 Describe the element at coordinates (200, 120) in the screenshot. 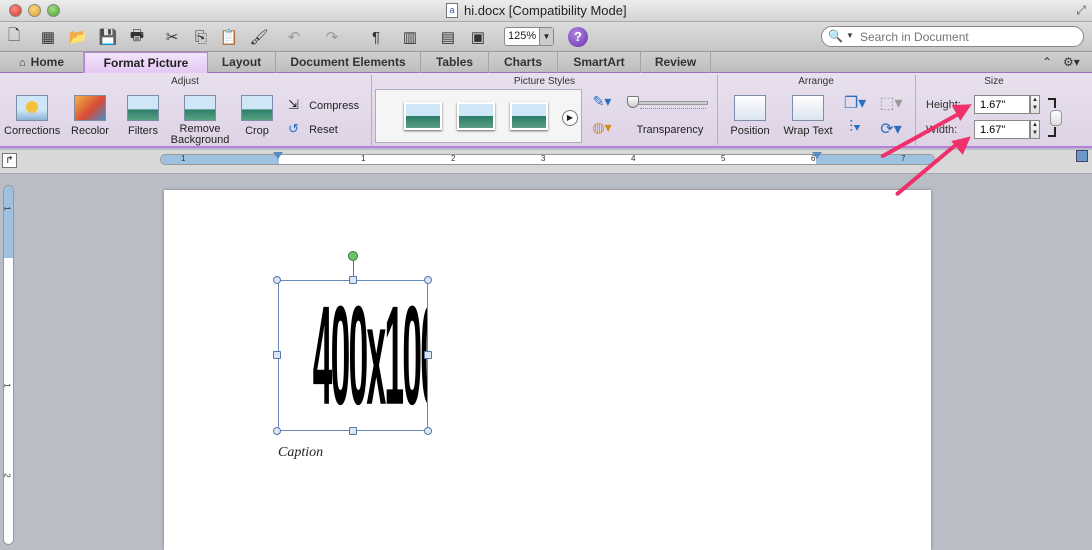

I see `remove-background-button: Remove Background` at that location.